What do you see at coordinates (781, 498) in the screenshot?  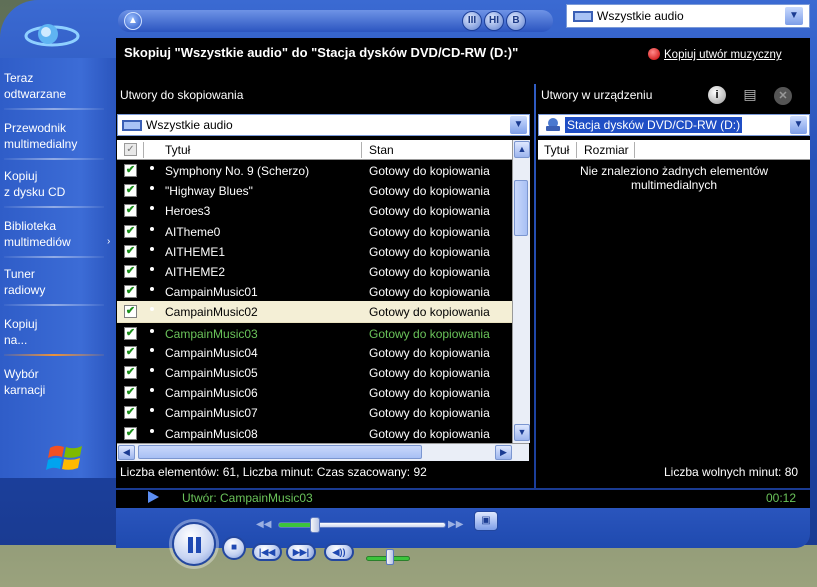 I see `elapsed-time: 00:12` at bounding box center [781, 498].